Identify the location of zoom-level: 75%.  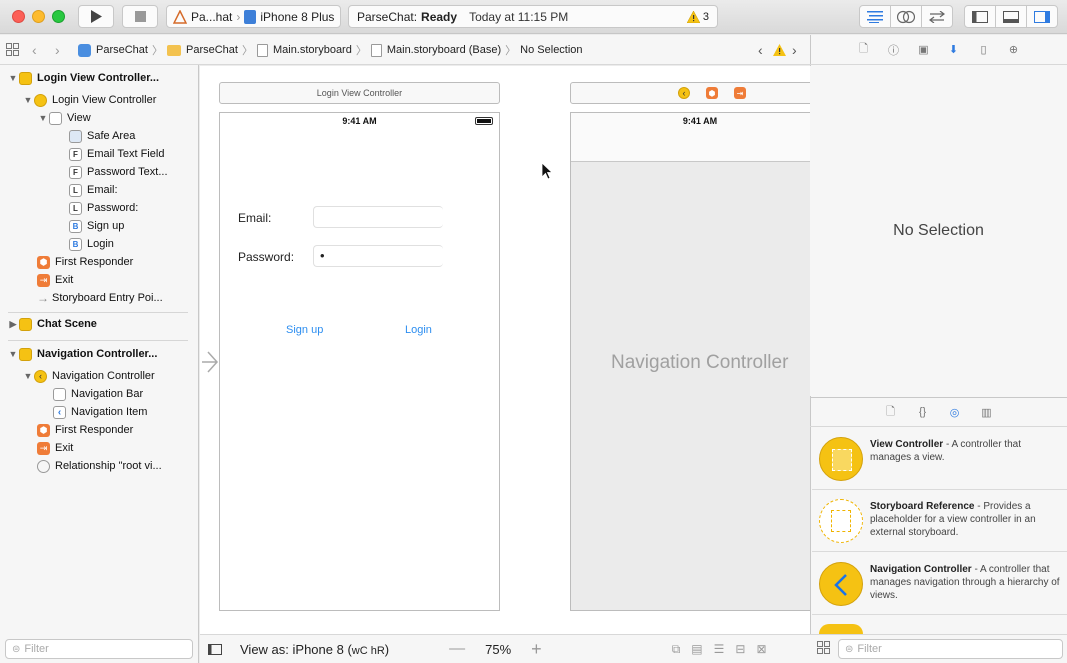
(498, 649).